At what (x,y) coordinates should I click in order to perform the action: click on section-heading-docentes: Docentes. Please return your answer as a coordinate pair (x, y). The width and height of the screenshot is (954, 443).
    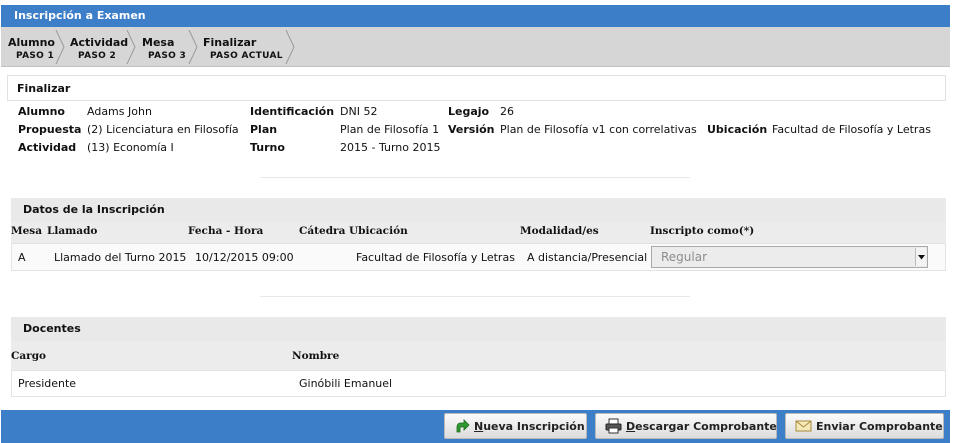
    Looking at the image, I should click on (478, 329).